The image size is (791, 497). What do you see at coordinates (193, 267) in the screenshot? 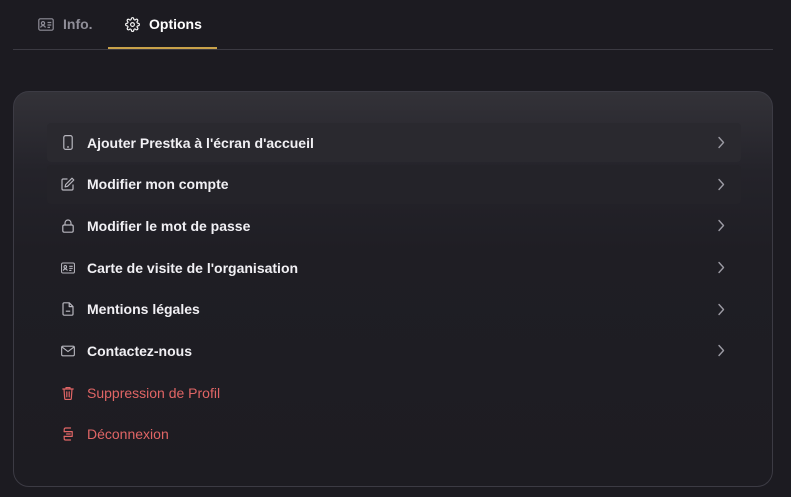
I see `menu-item-label: Carte de visite de l'organisation` at bounding box center [193, 267].